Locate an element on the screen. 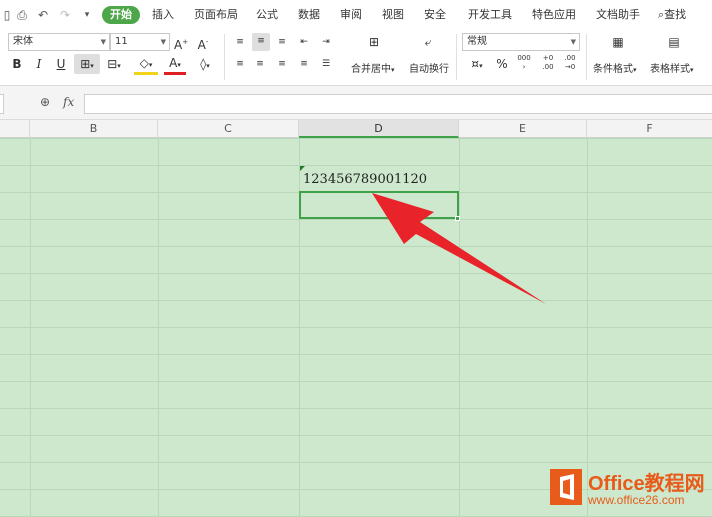  increase-font-icon: A+ is located at coordinates (181, 43).